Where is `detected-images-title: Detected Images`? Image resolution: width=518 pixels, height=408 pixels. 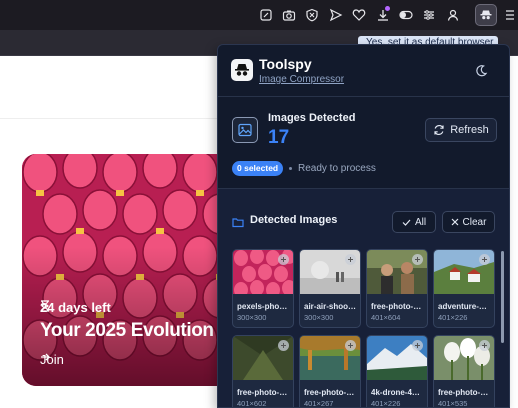 detected-images-title: Detected Images is located at coordinates (294, 220).